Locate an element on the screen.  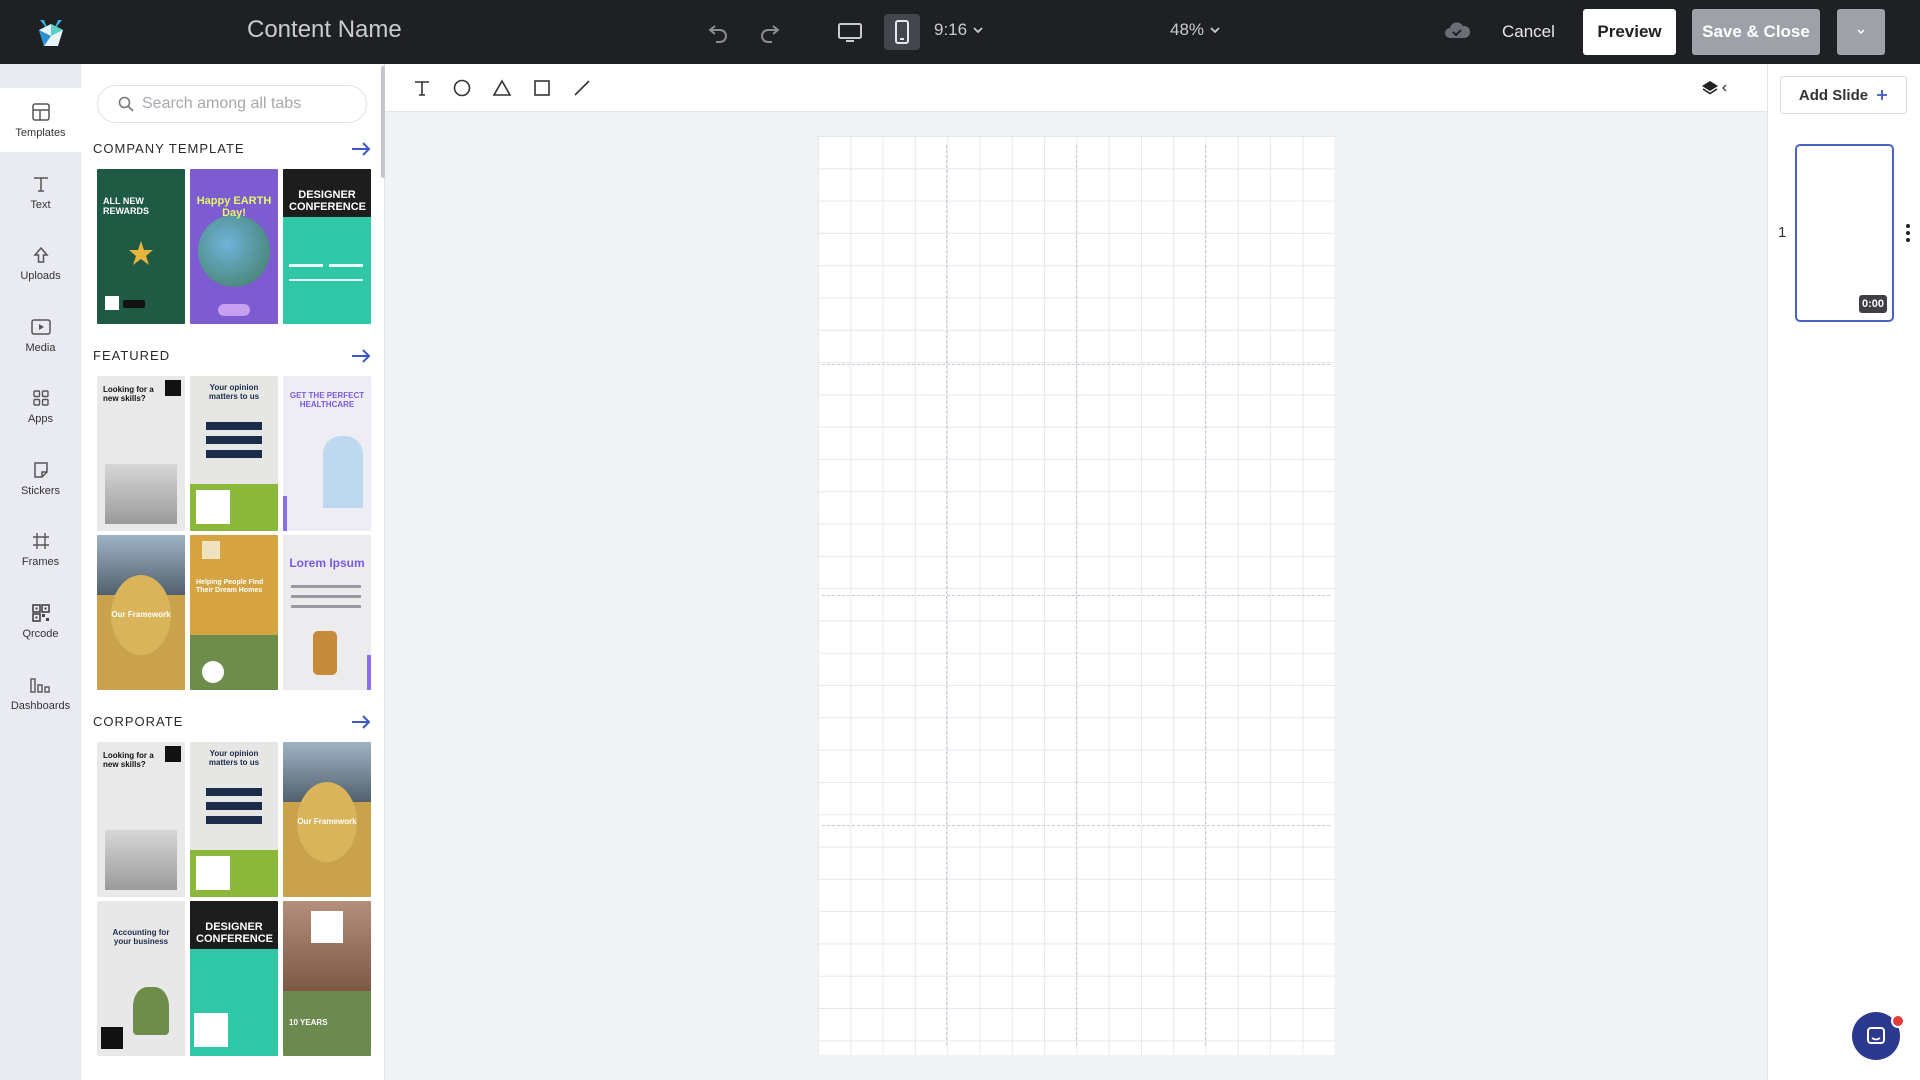
template-search is located at coordinates (232, 104).